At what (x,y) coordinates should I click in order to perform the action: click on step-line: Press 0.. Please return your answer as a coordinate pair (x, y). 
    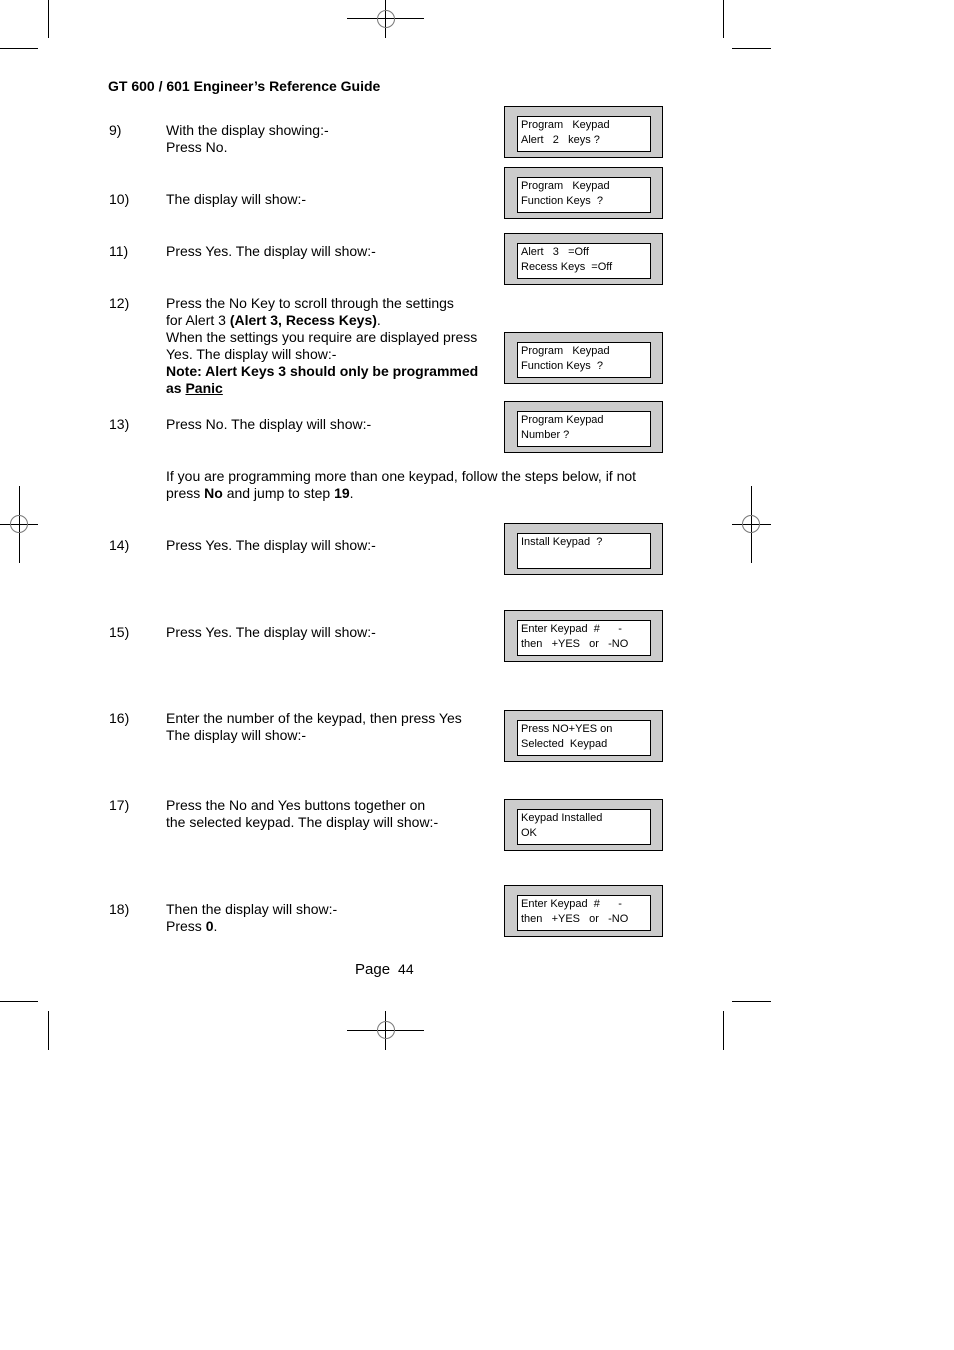
    Looking at the image, I should click on (192, 926).